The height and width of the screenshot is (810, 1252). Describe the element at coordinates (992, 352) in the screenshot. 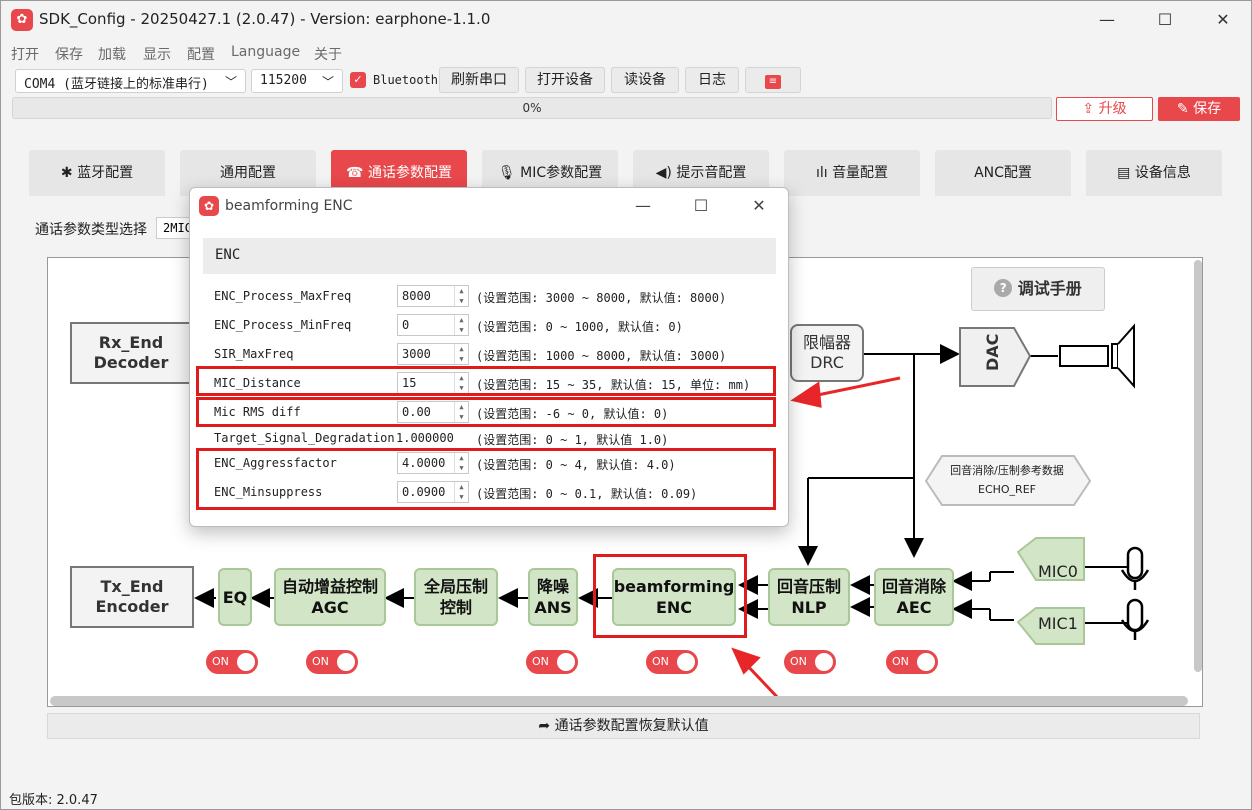

I see `dac-label: DAC` at that location.